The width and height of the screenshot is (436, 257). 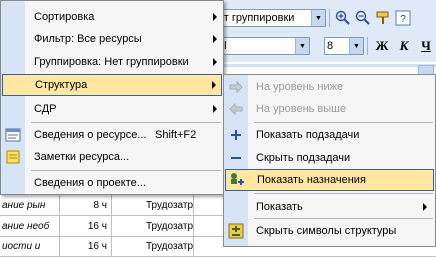 I want to click on menu-item-filter: Фильтр: Все ресурсы, so click(x=112, y=39).